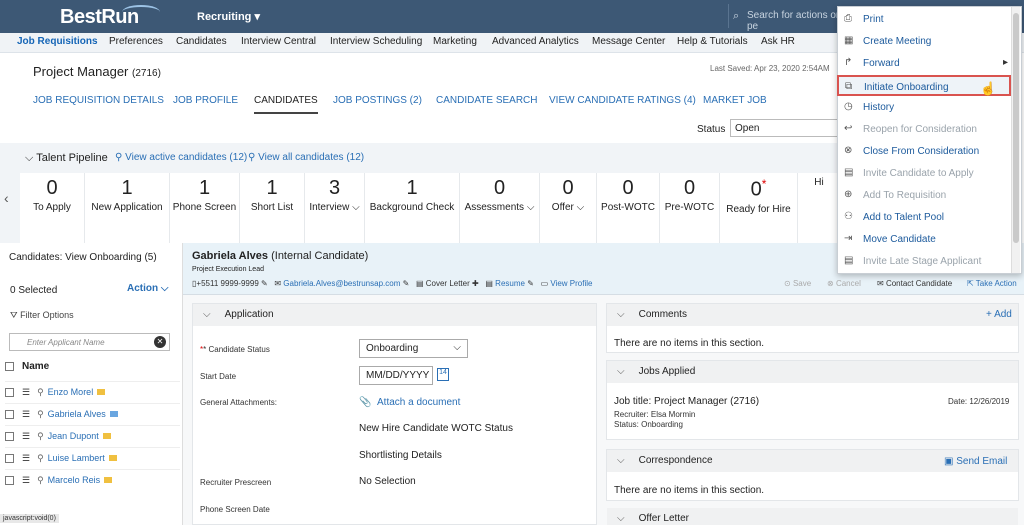 The height and width of the screenshot is (525, 1024). What do you see at coordinates (136, 41) in the screenshot?
I see `nav-preferences: Preferences` at bounding box center [136, 41].